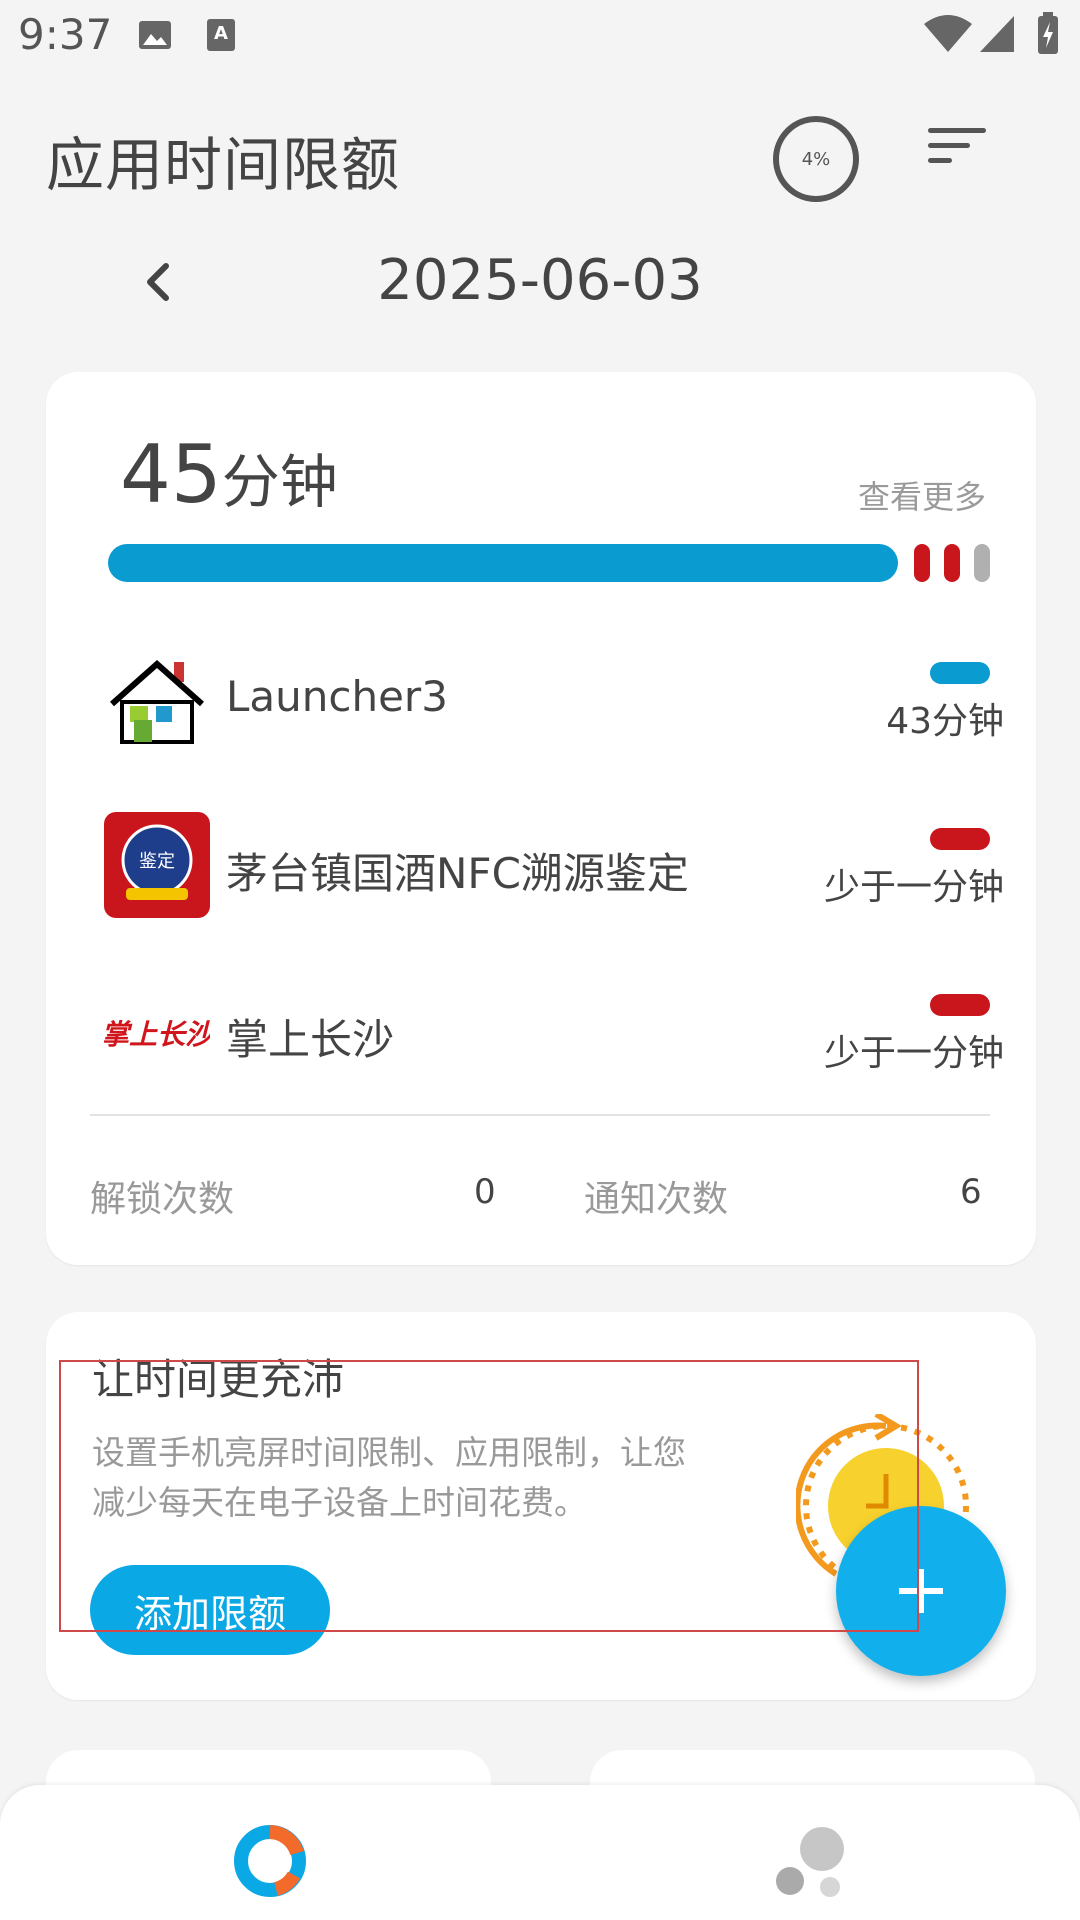 The image size is (1080, 1920). I want to click on app-name: Launcher3, so click(337, 696).